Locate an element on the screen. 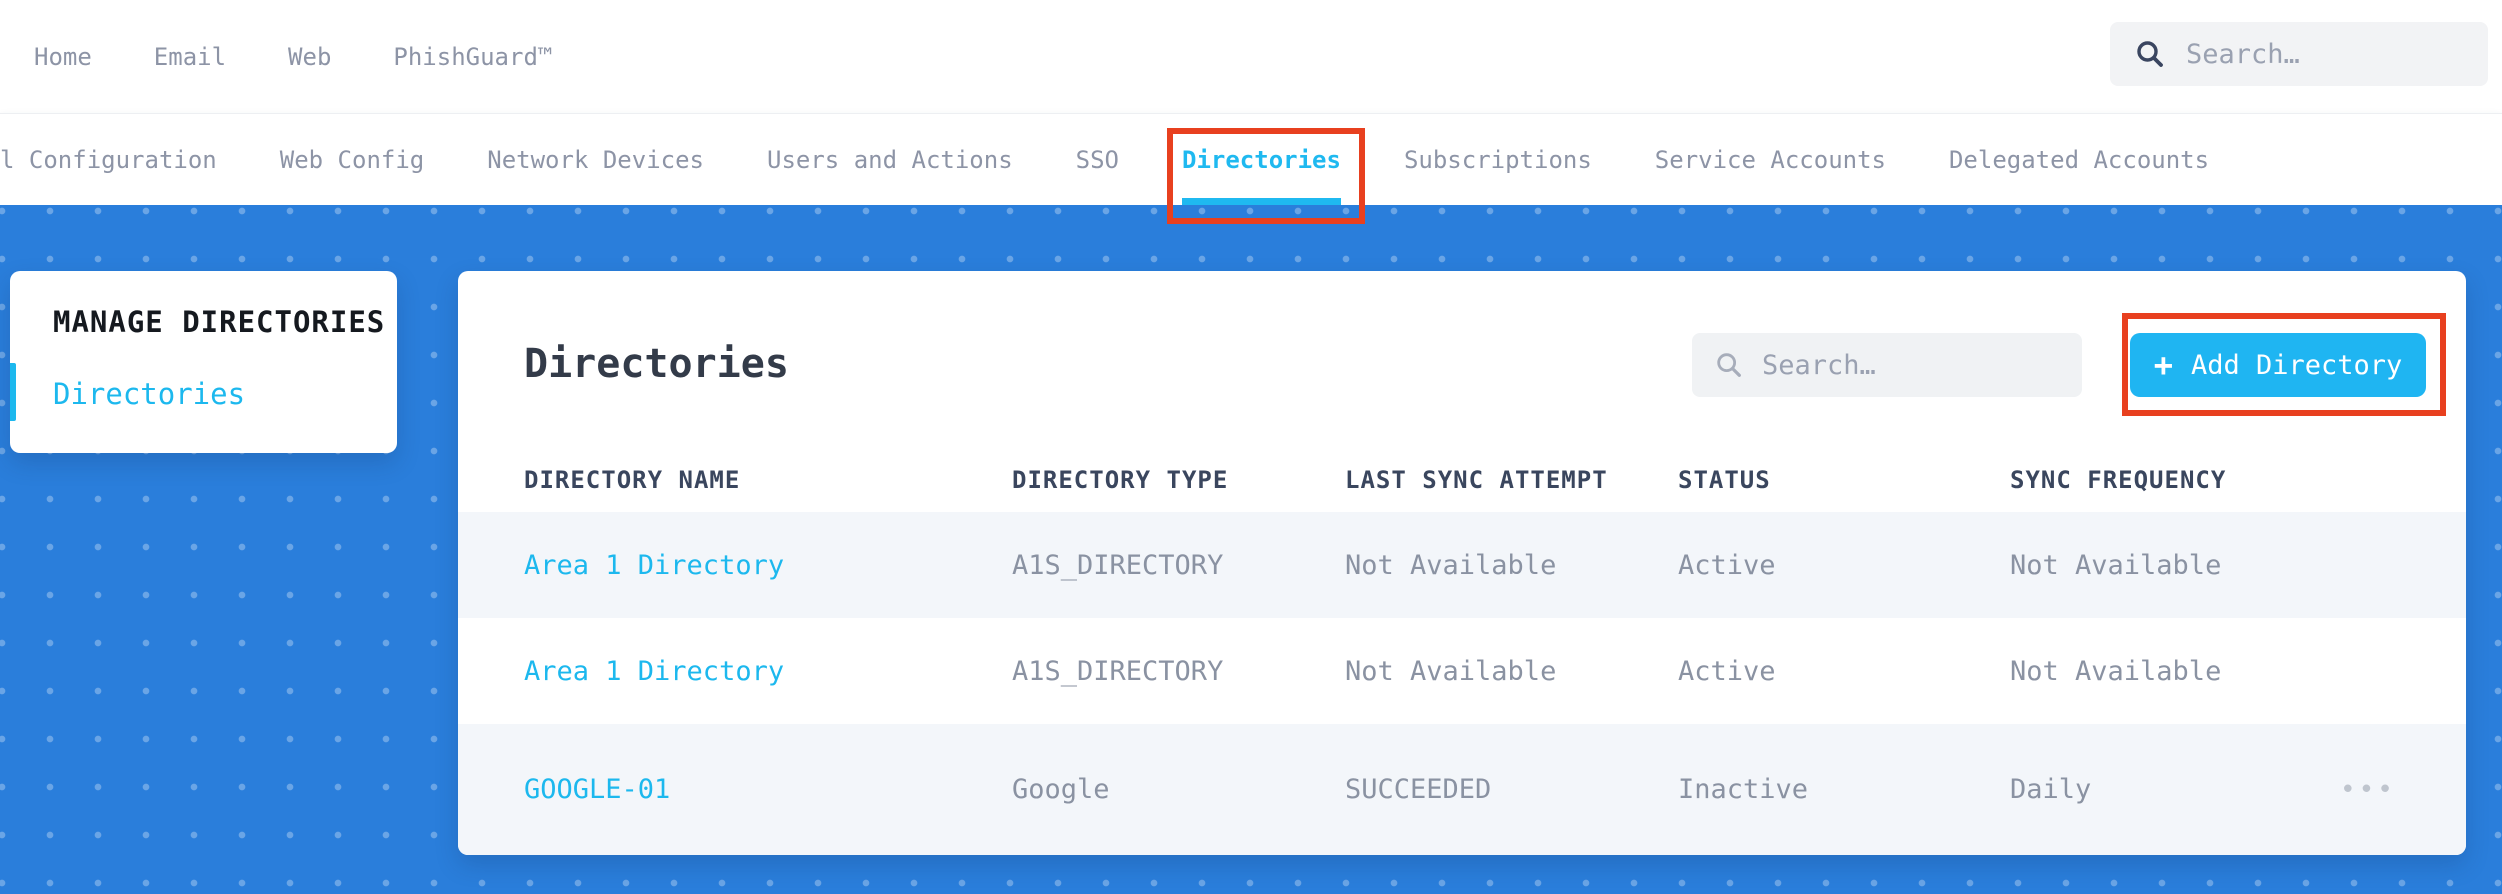 The height and width of the screenshot is (894, 2502). global-search is located at coordinates (2299, 54).